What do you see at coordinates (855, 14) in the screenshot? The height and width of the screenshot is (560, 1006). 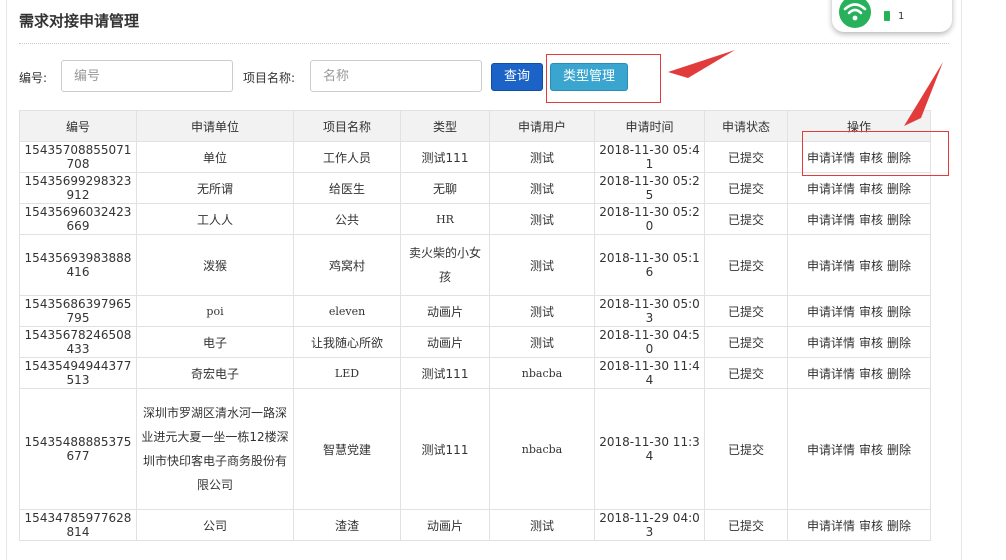 I see `wifi-icon` at bounding box center [855, 14].